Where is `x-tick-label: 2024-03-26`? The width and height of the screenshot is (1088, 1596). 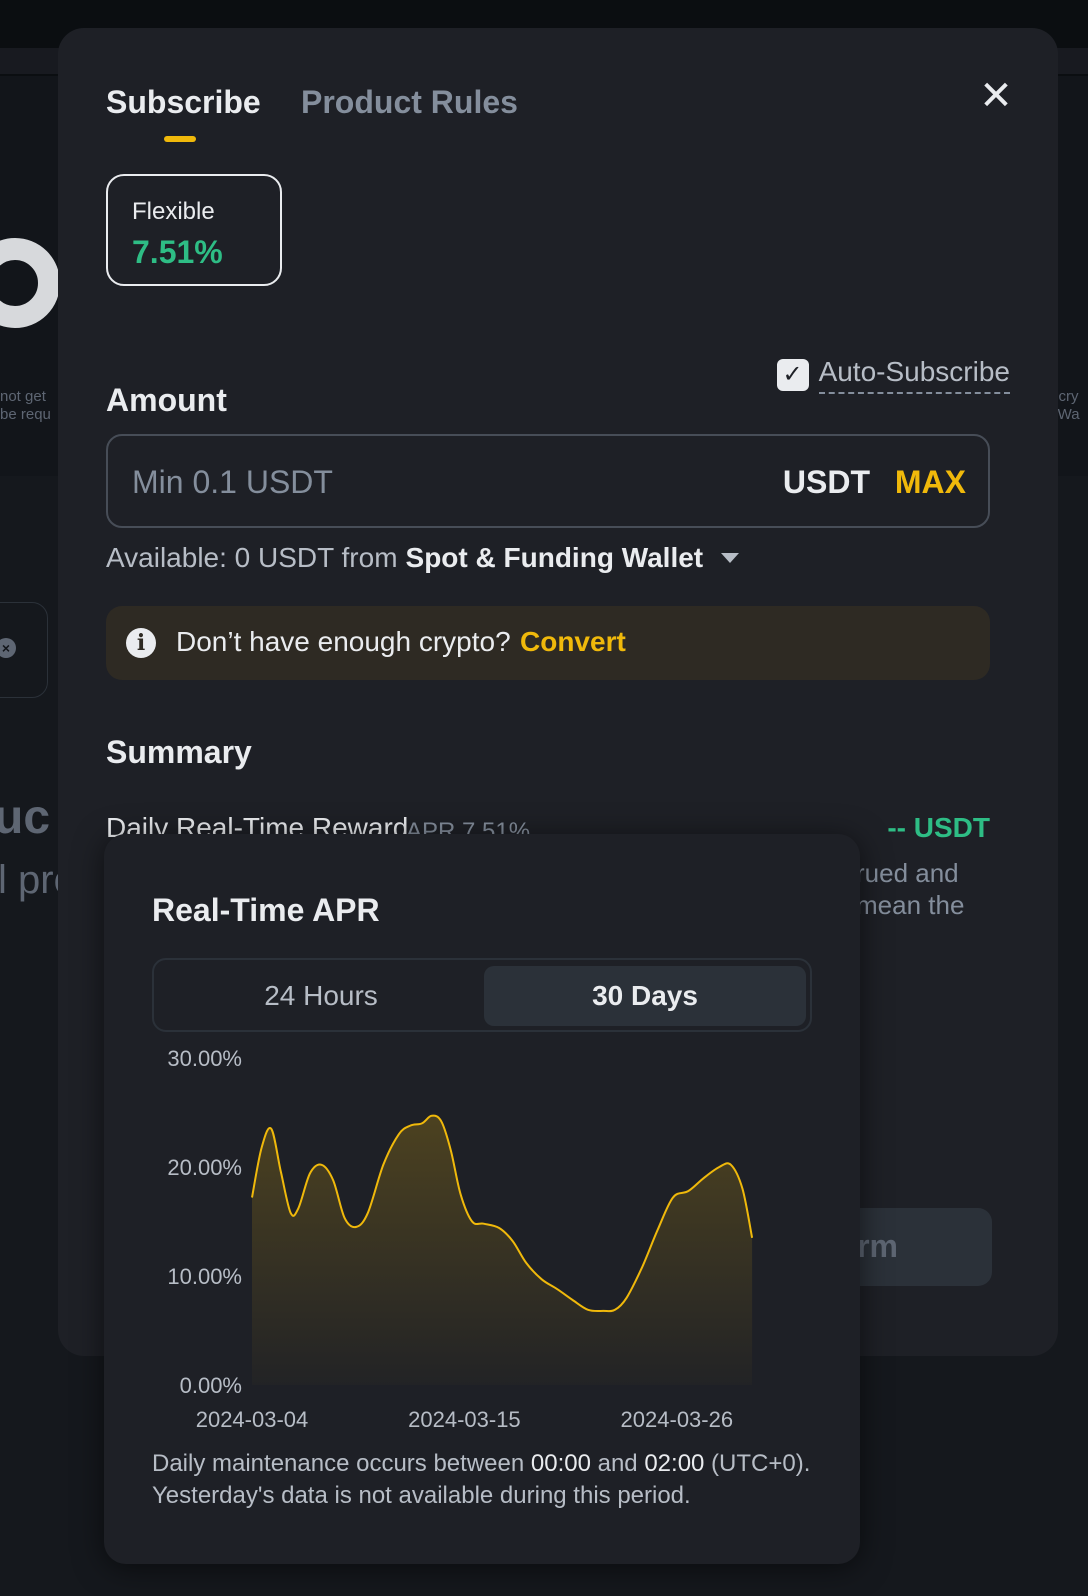
x-tick-label: 2024-03-26 is located at coordinates (677, 1419).